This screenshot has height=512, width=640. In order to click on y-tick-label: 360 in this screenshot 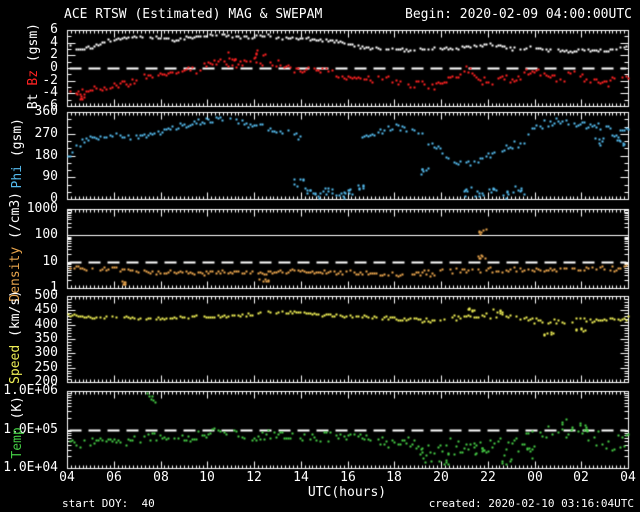, I will do `click(46, 111)`.